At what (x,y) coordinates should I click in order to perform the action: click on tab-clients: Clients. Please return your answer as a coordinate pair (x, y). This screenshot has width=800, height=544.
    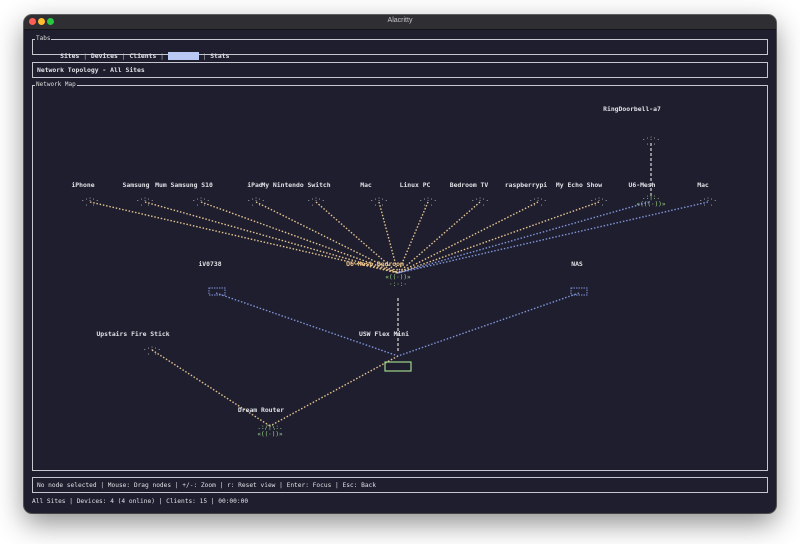
    Looking at the image, I should click on (142, 56).